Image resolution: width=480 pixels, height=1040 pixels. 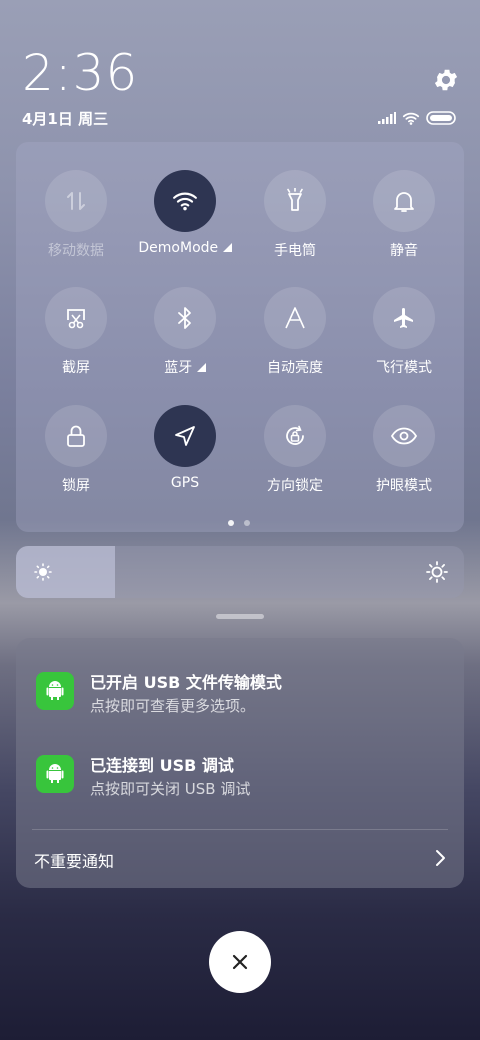 I want to click on status-icons, so click(x=418, y=118).